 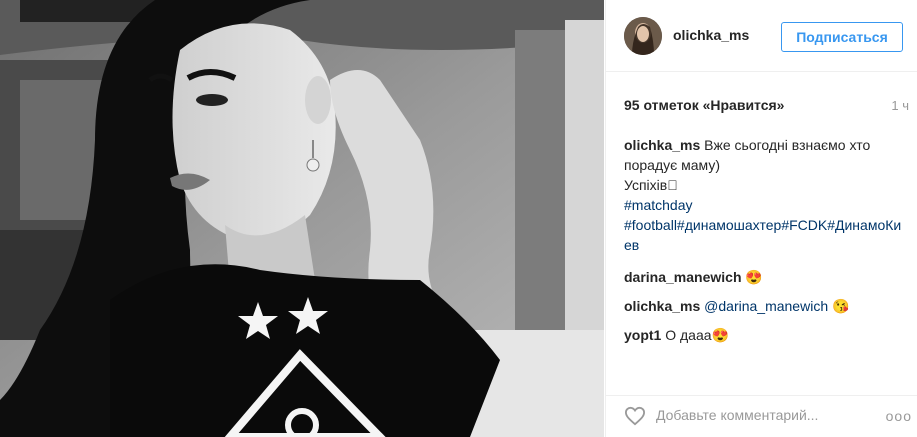 I want to click on avatar, so click(x=643, y=36).